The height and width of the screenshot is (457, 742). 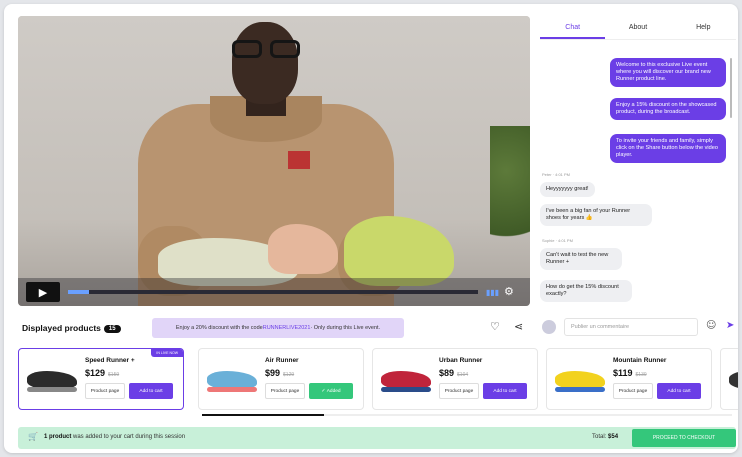 I want to click on price-old: $104, so click(x=463, y=375).